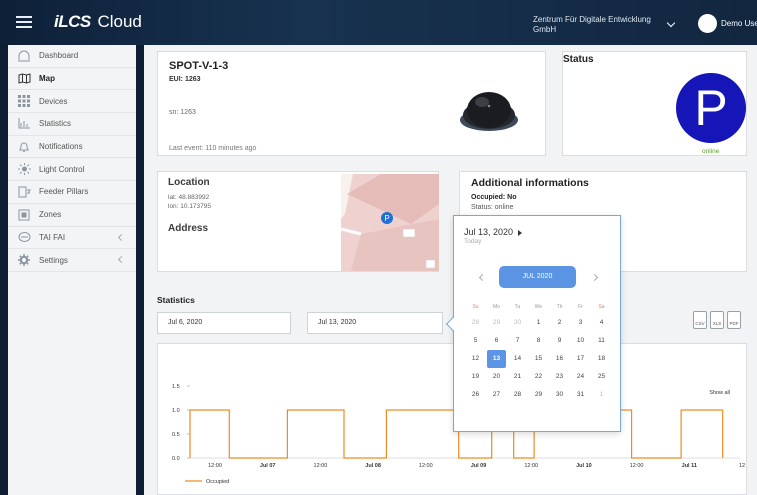 Image resolution: width=757 pixels, height=495 pixels. What do you see at coordinates (517, 359) in the screenshot?
I see `calendar-day: 14` at bounding box center [517, 359].